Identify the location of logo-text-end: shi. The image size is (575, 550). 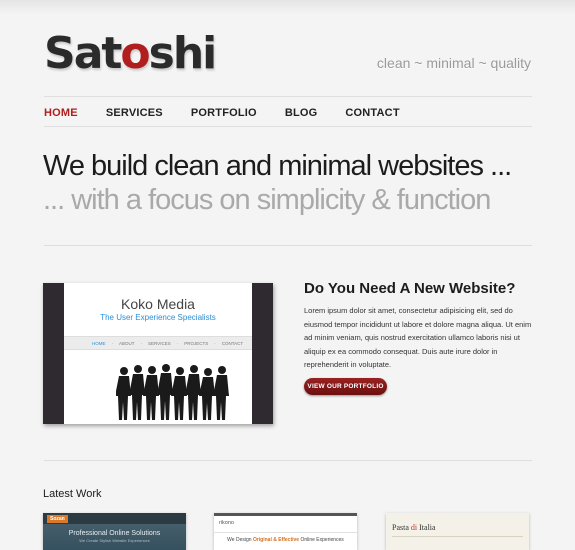
(183, 53).